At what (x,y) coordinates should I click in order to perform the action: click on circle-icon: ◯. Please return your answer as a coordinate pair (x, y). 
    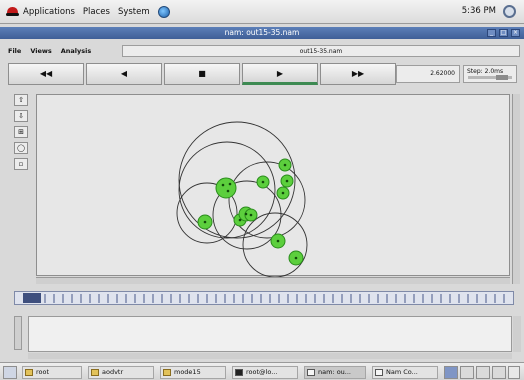
    Looking at the image, I should click on (21, 148).